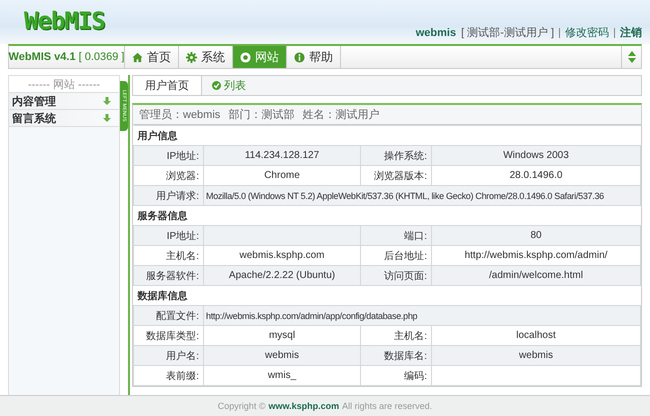 The width and height of the screenshot is (650, 416). Describe the element at coordinates (536, 156) in the screenshot. I see `field-value: Windows 2003` at that location.